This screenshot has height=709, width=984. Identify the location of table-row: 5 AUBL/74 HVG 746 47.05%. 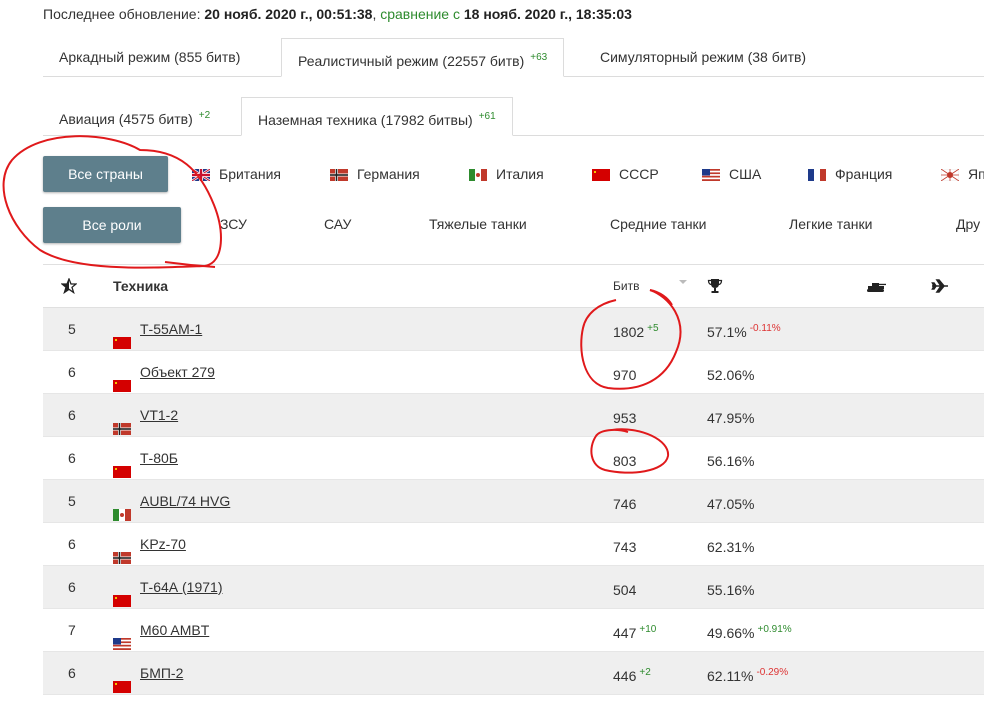
(513, 501).